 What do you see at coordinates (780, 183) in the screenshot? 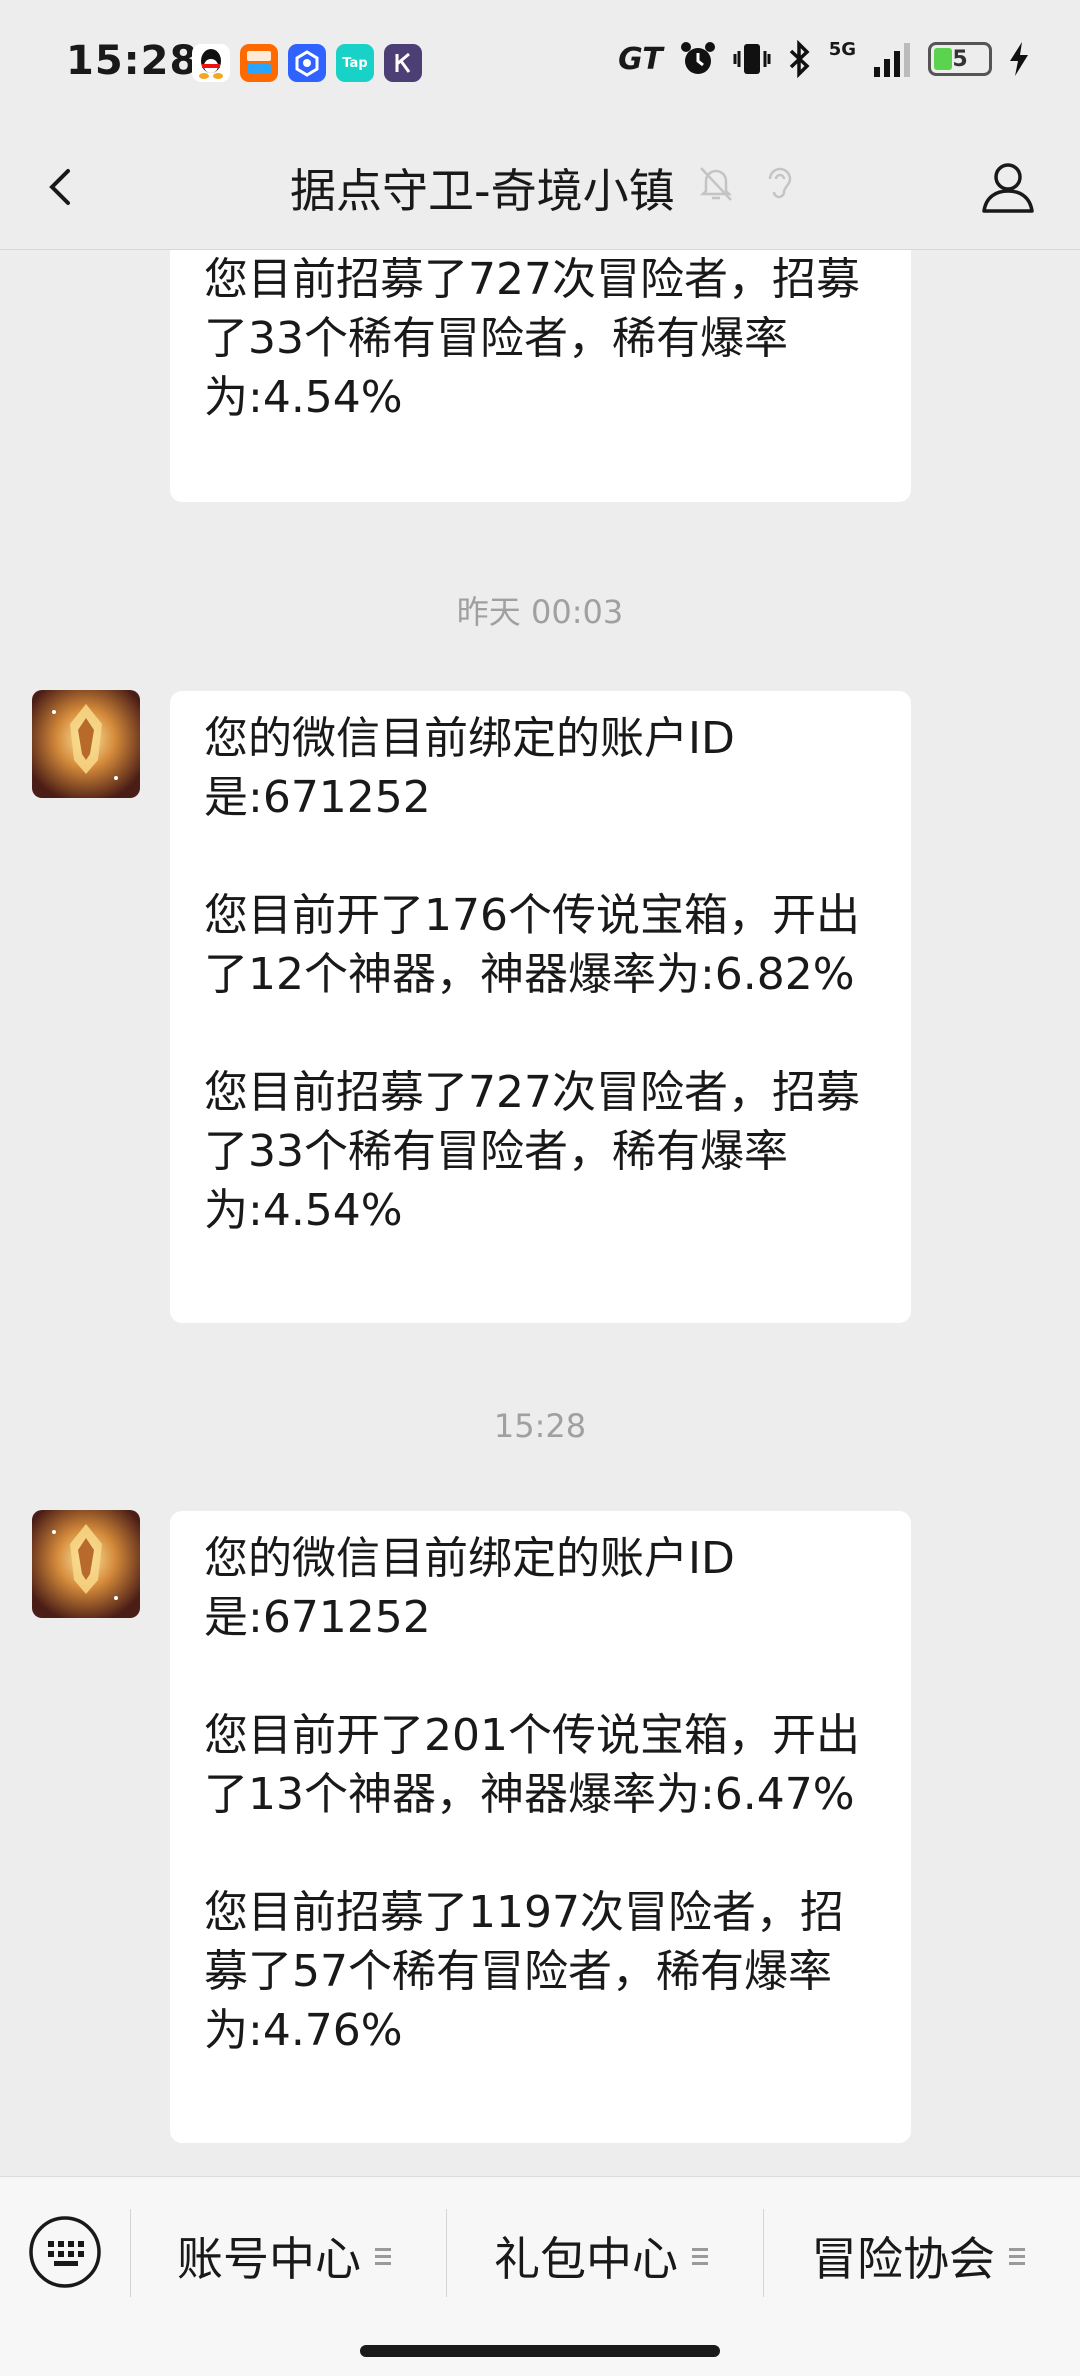
I see `ear-icon` at bounding box center [780, 183].